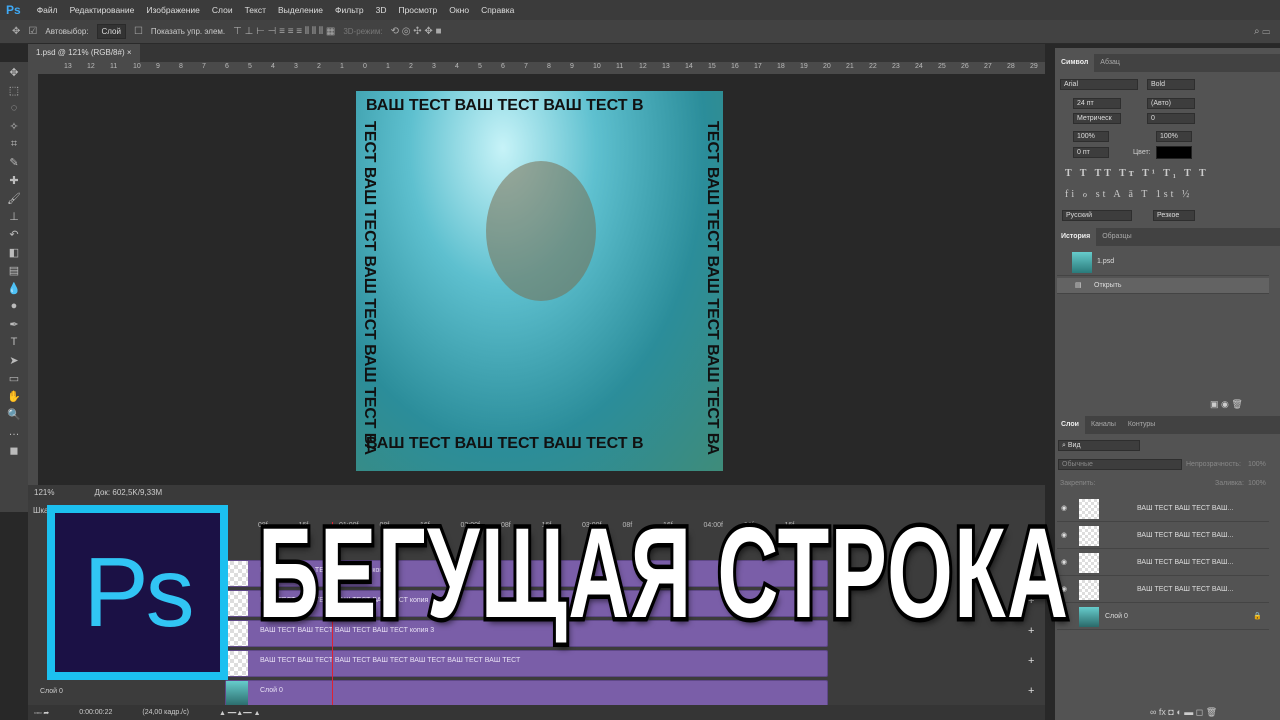 The height and width of the screenshot is (720, 1280). Describe the element at coordinates (137, 66) in the screenshot. I see `ruler-tick: 10` at that location.